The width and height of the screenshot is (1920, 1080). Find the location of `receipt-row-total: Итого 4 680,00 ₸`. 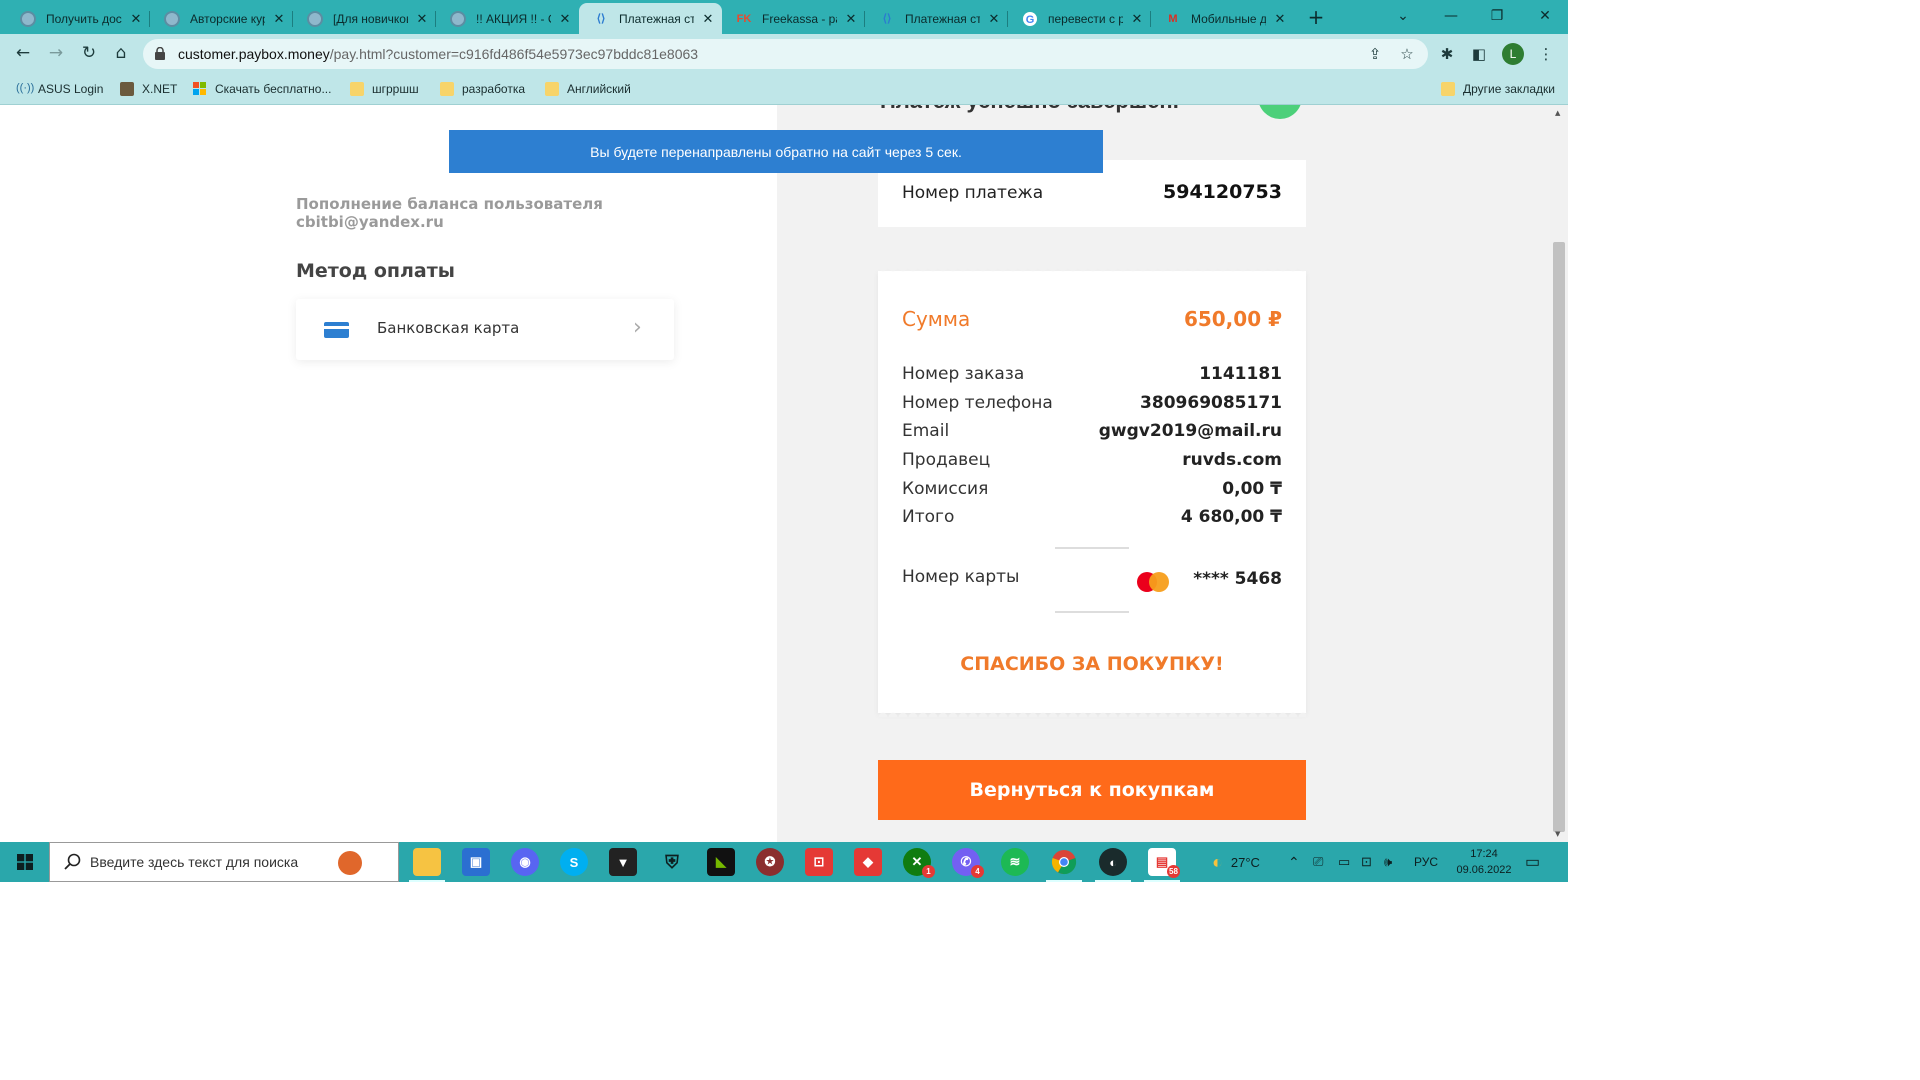

receipt-row-total: Итого 4 680,00 ₸ is located at coordinates (1092, 517).